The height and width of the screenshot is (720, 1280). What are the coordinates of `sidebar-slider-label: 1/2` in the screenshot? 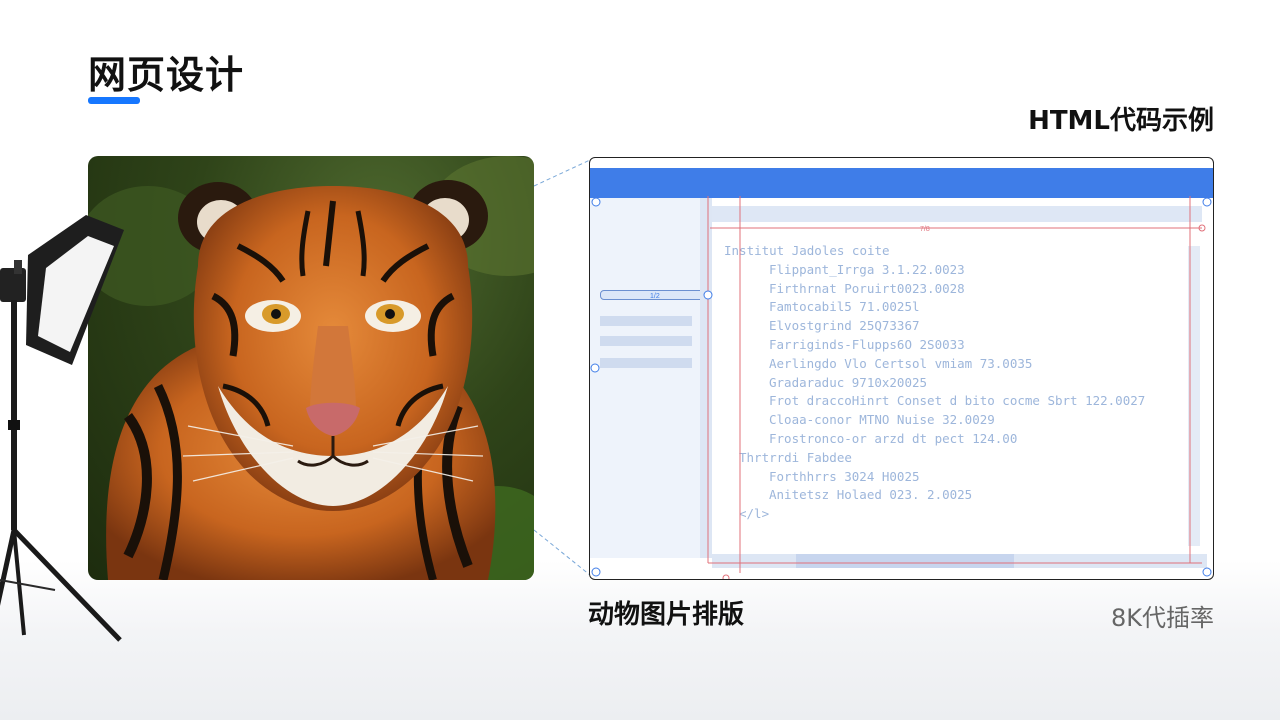 It's located at (655, 296).